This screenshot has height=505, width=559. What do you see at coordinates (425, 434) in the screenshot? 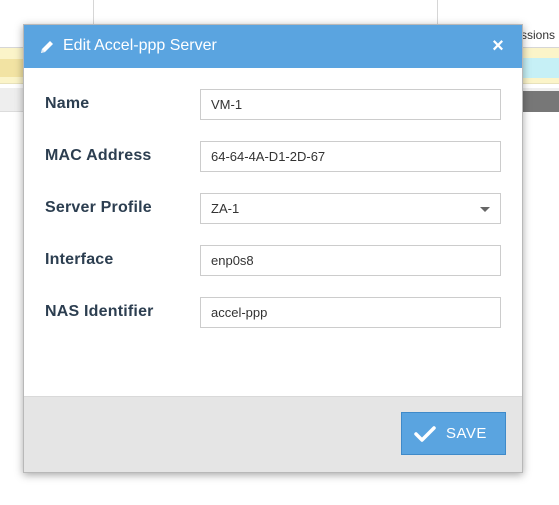
I see `checkmark-icon` at bounding box center [425, 434].